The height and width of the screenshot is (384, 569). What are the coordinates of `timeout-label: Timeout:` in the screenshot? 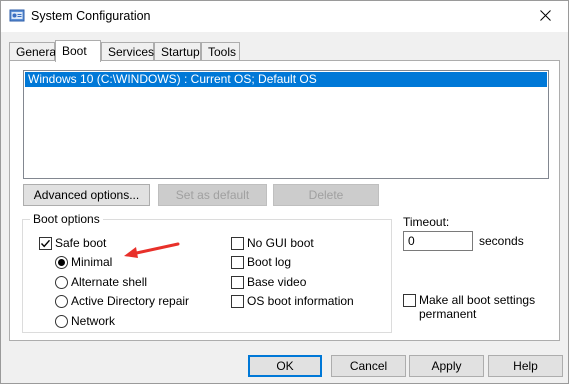 It's located at (426, 222).